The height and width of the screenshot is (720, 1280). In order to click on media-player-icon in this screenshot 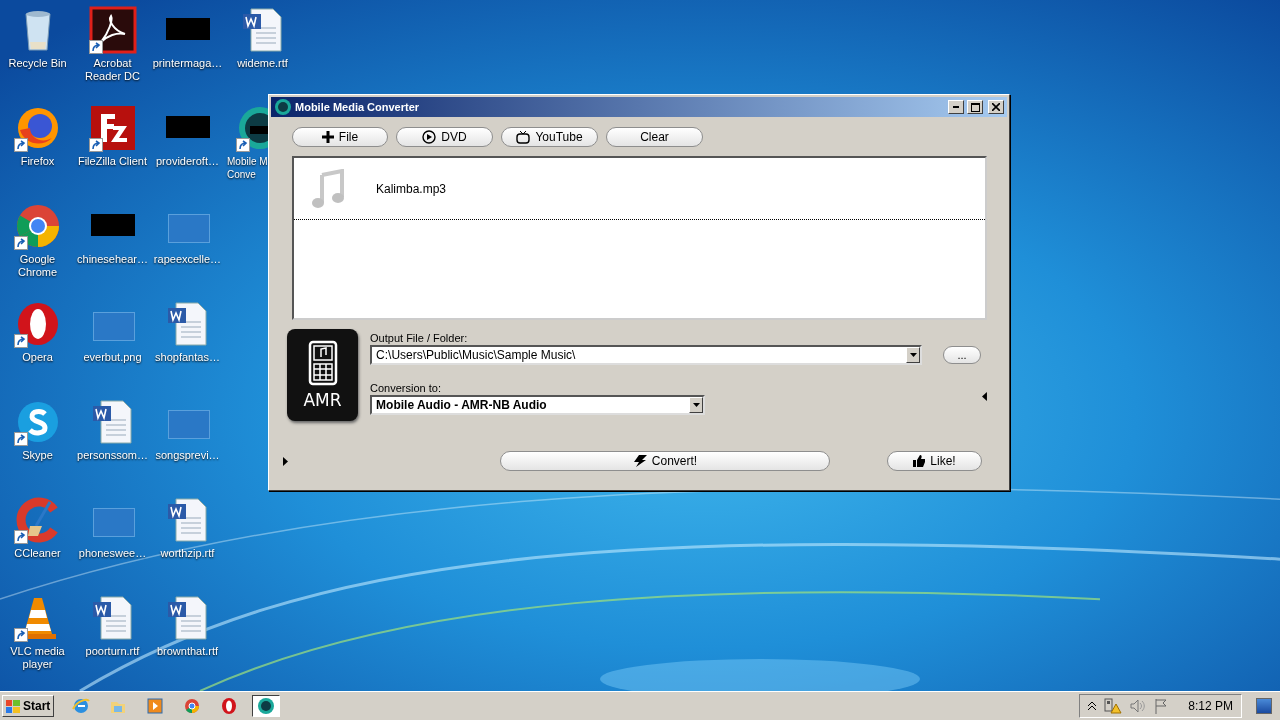, I will do `click(155, 706)`.